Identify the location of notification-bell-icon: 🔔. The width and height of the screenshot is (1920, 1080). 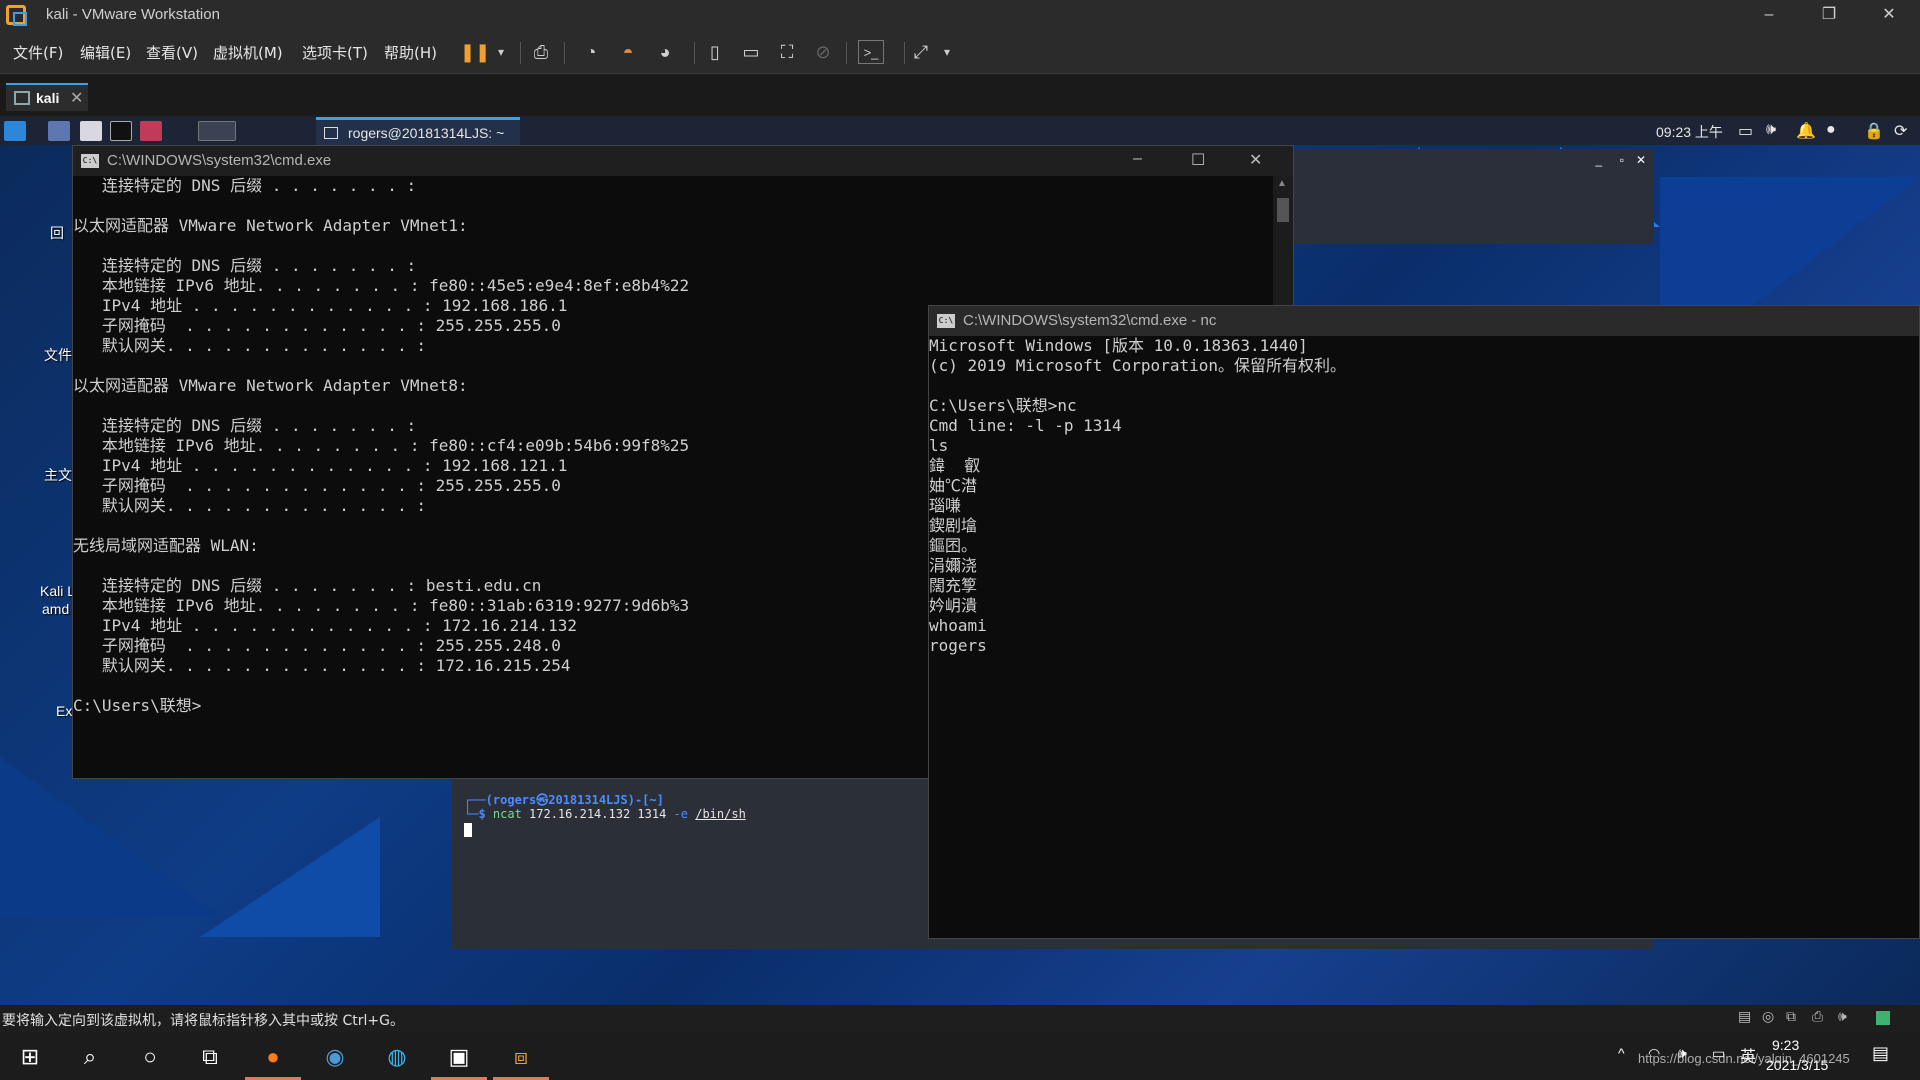
(1806, 131).